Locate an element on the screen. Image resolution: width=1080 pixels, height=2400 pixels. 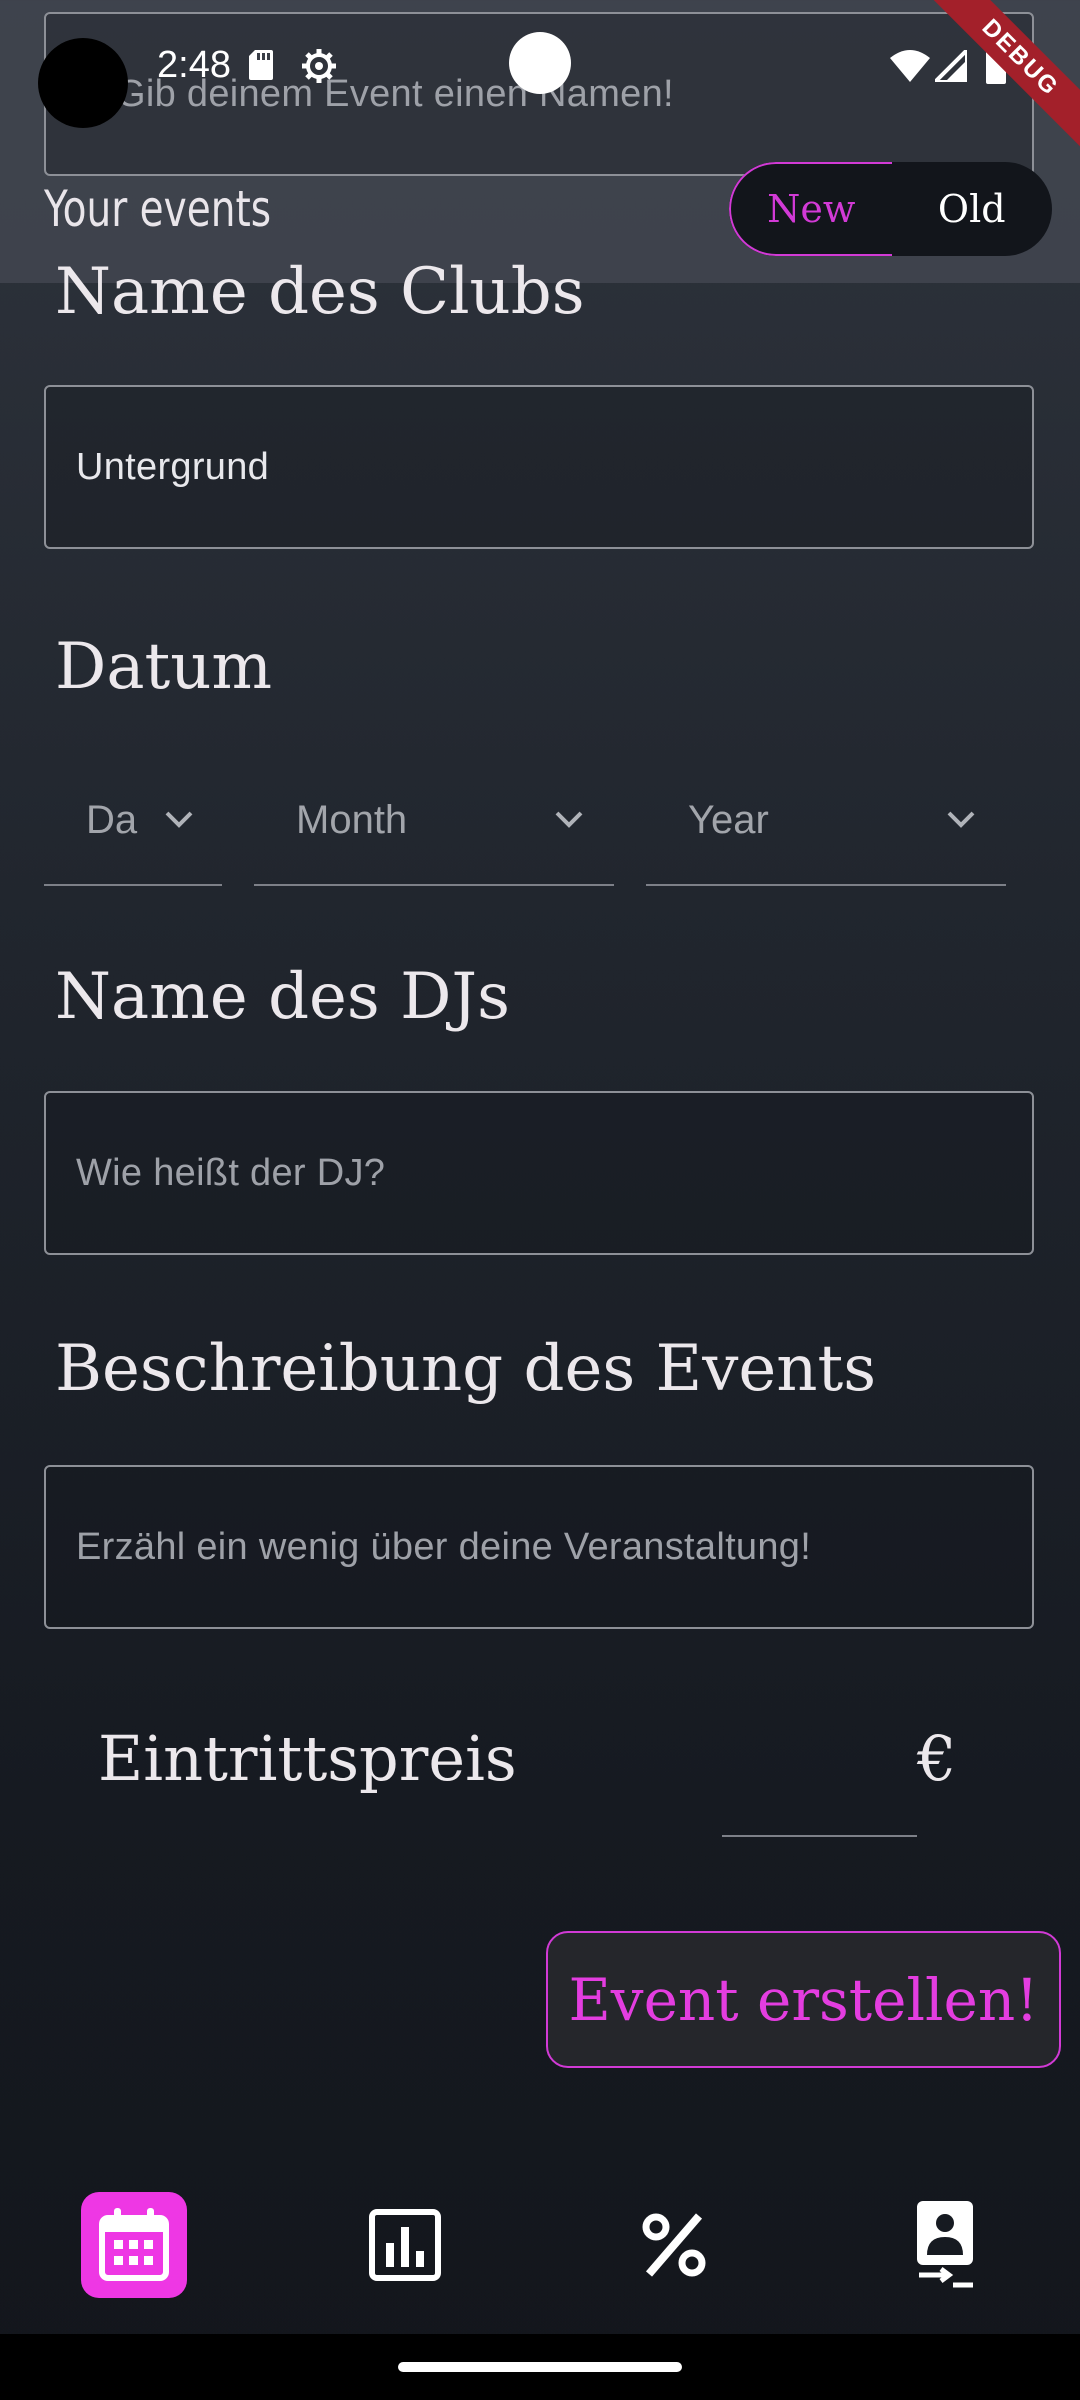
year-placeholder: Year is located at coordinates (728, 820).